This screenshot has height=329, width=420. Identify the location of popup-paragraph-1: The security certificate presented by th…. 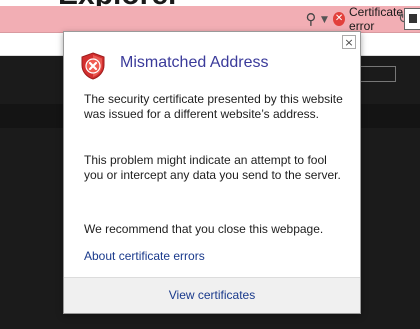
(213, 106).